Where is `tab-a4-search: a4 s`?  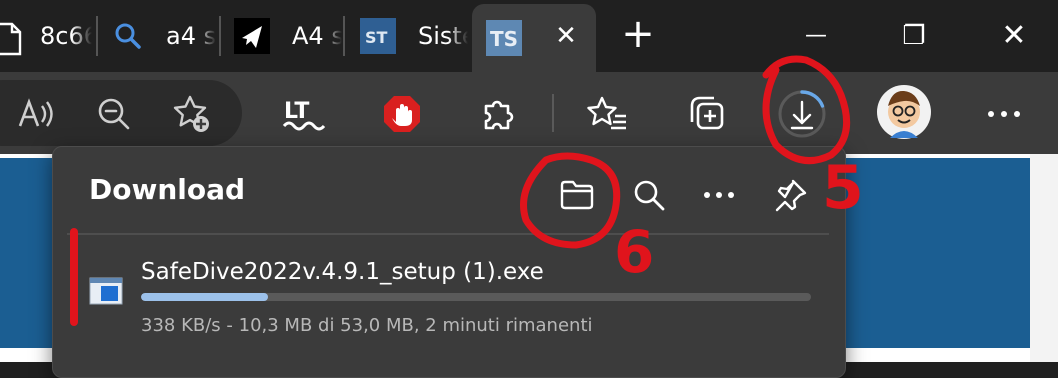 tab-a4-search: a4 s is located at coordinates (160, 36).